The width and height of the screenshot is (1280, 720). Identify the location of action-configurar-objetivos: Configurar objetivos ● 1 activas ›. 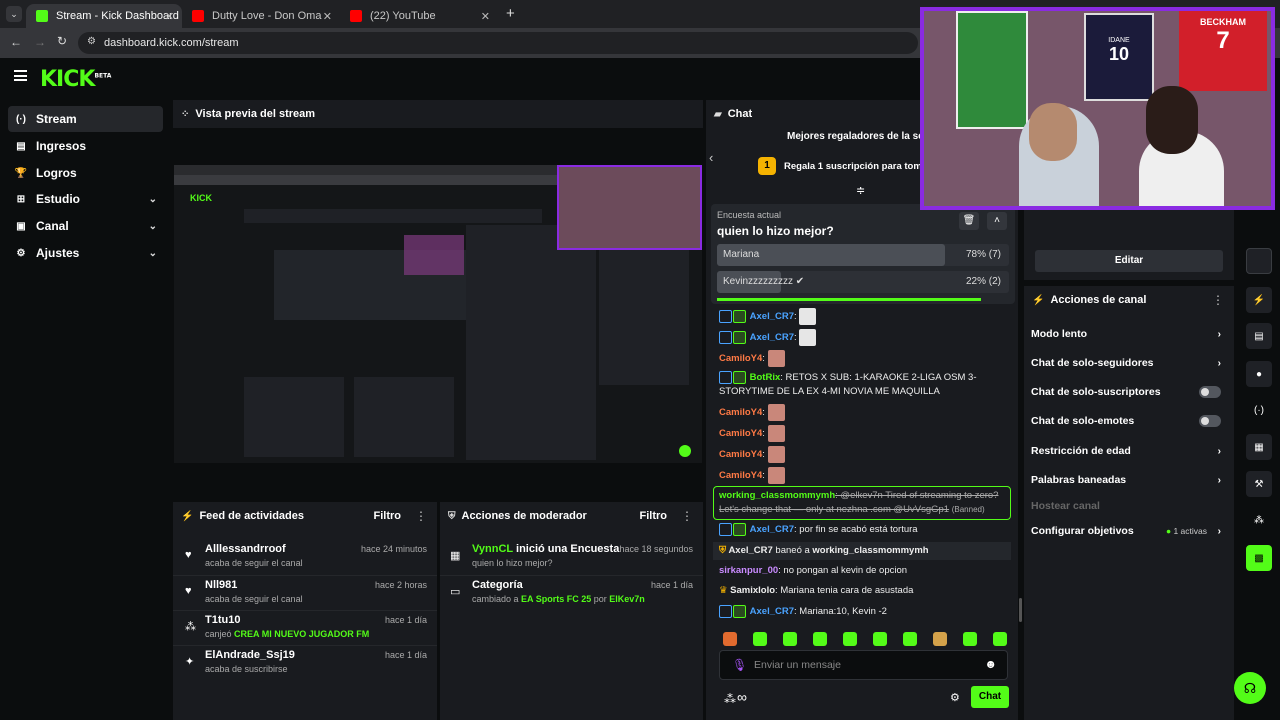
(1131, 531).